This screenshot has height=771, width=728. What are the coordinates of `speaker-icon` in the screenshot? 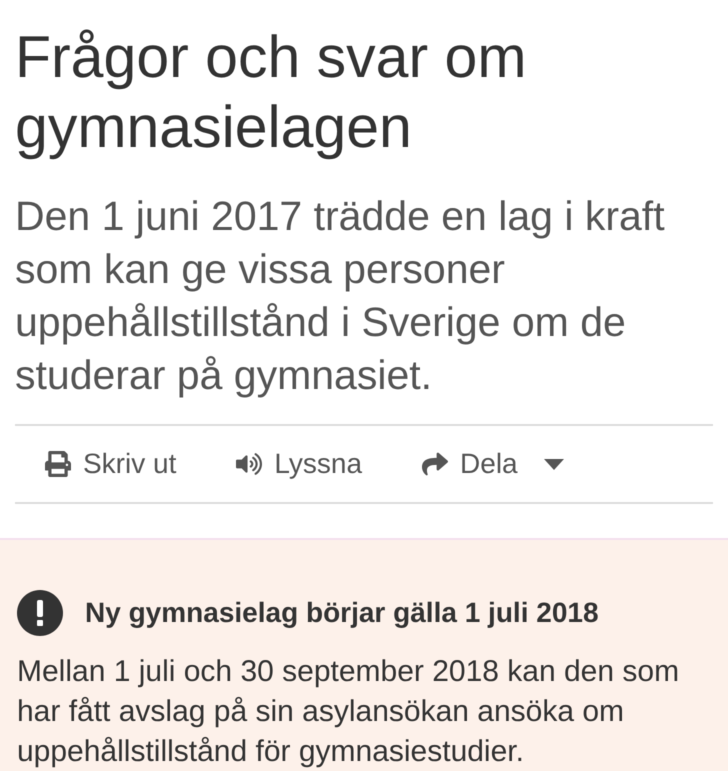 It's located at (249, 464).